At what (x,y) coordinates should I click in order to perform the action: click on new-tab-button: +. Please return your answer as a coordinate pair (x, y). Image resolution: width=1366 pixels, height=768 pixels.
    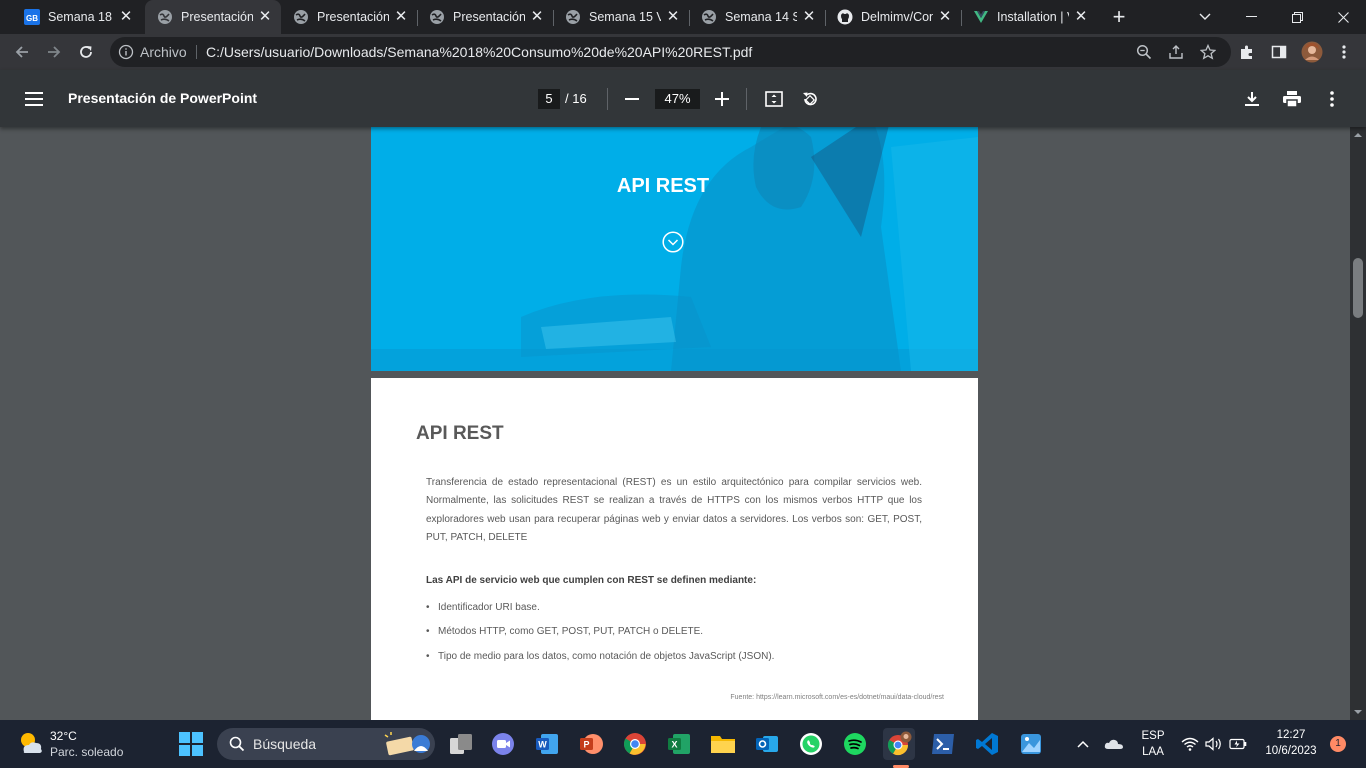
    Looking at the image, I should click on (1119, 17).